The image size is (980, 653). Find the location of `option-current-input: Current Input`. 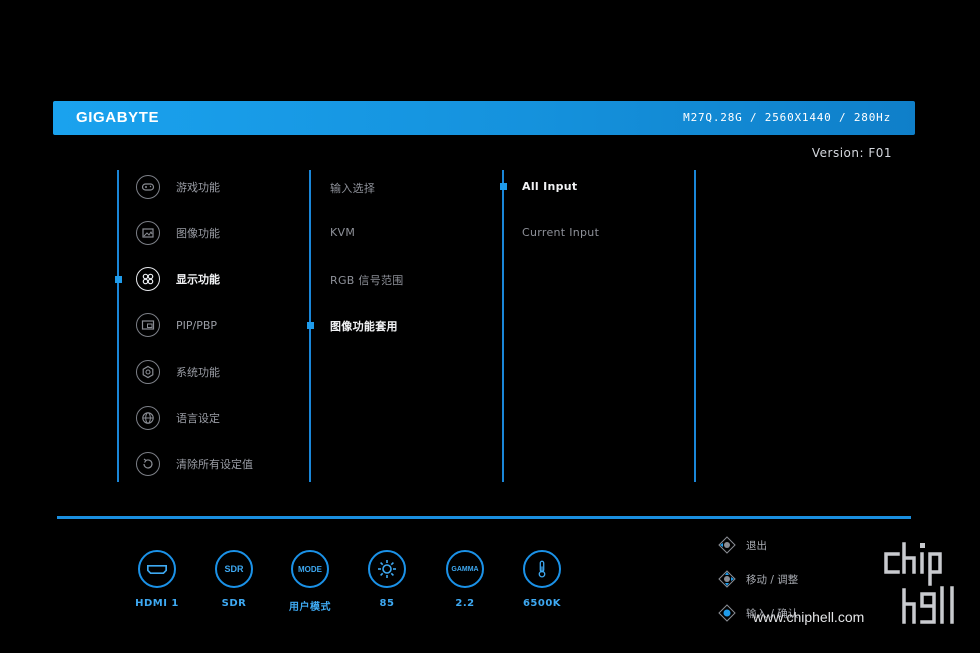

option-current-input: Current Input is located at coordinates (560, 232).